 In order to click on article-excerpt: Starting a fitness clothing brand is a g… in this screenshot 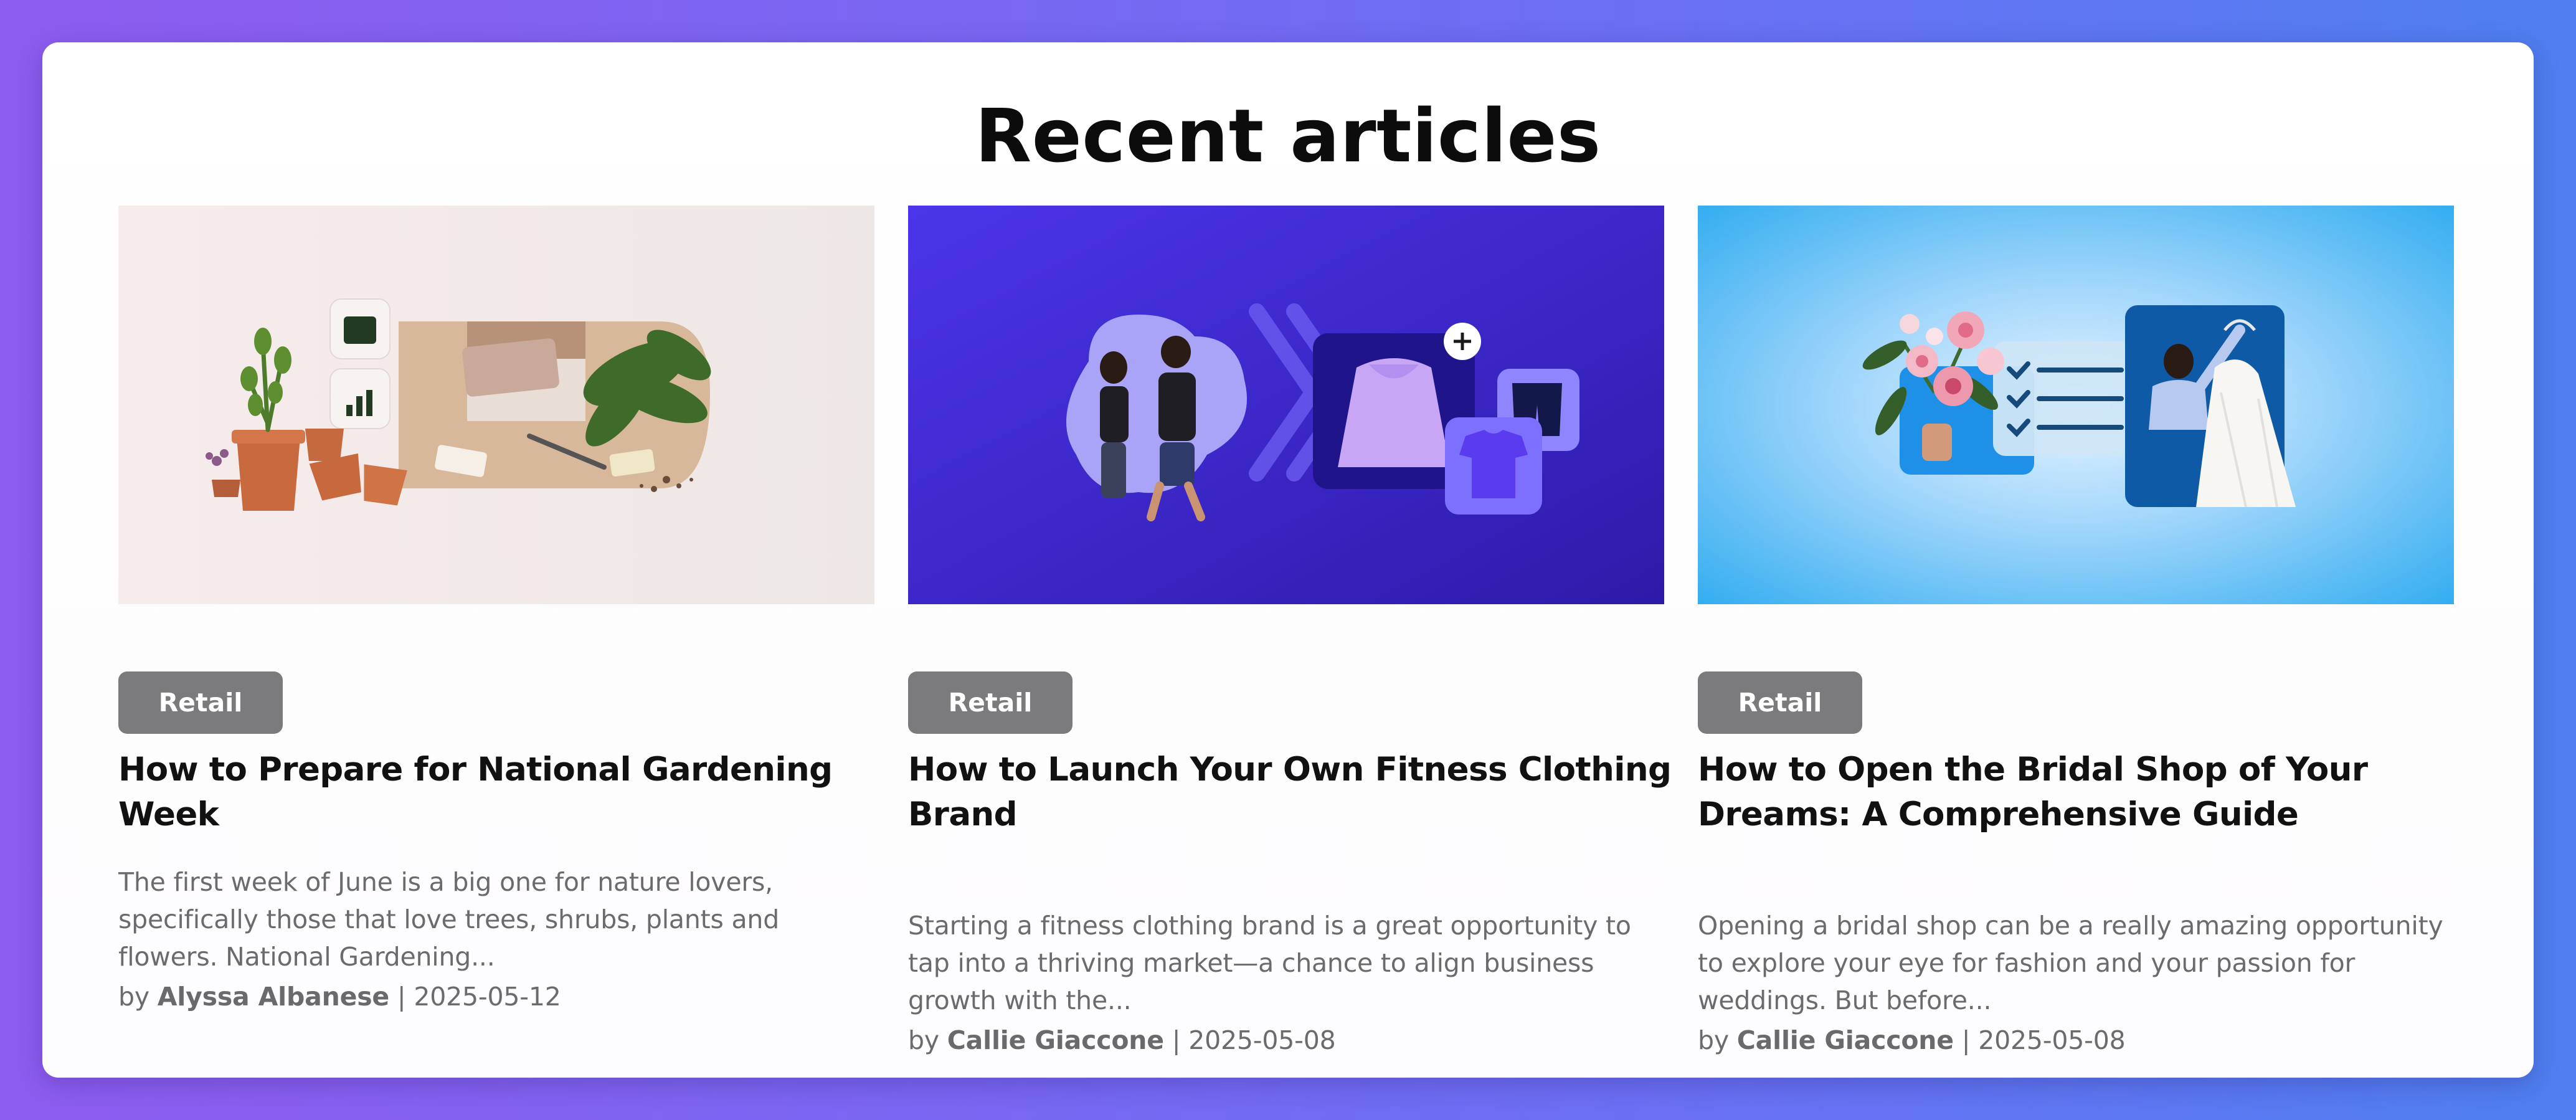, I will do `click(1269, 963)`.